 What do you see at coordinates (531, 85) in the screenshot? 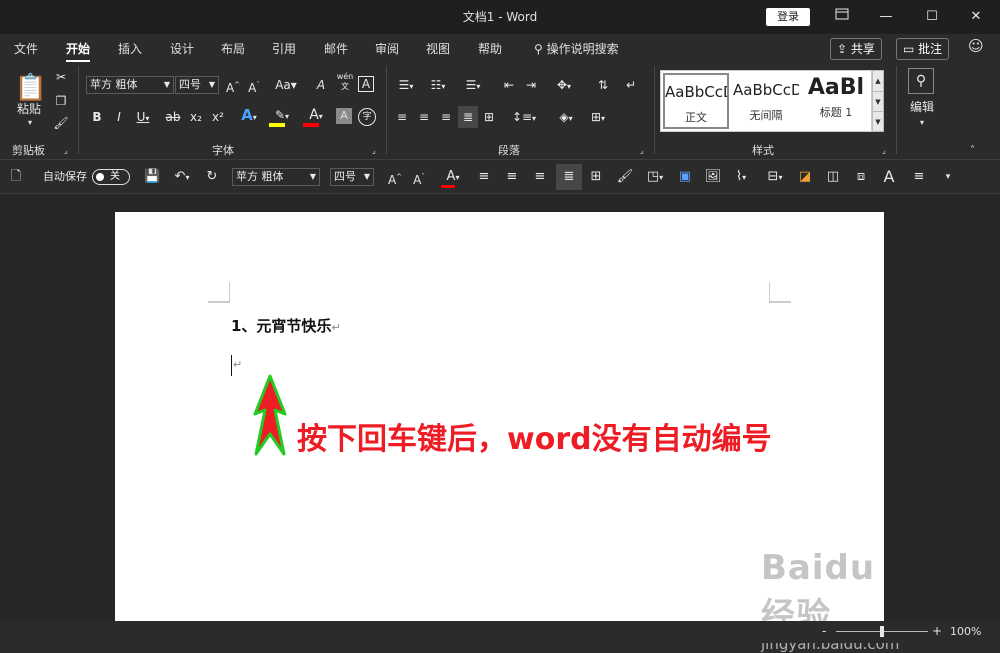
I see `increase-indent-icon: ⇥` at bounding box center [531, 85].